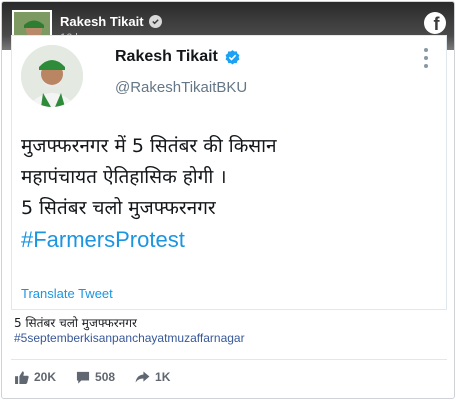 This screenshot has height=400, width=456. I want to click on engagement-stats: 20K 508 1K, so click(102, 377).